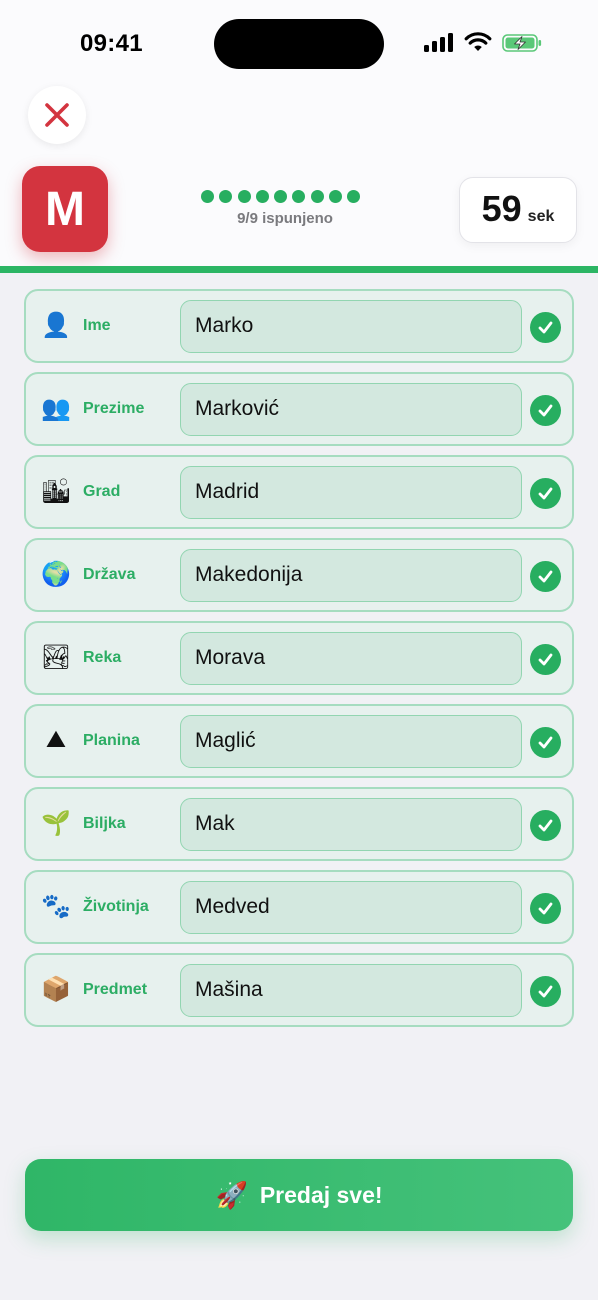 Image resolution: width=598 pixels, height=1300 pixels. I want to click on city-icon: 🏙, so click(56, 491).